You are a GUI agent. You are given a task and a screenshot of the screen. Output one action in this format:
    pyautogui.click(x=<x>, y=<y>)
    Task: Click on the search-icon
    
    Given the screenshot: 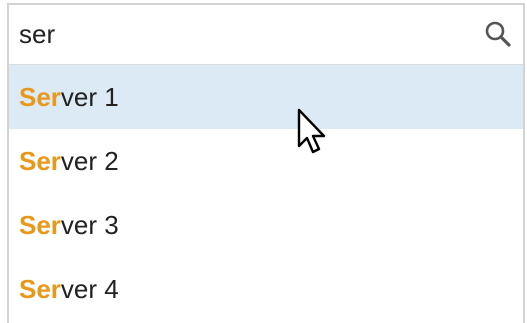 What is the action you would take?
    pyautogui.click(x=498, y=34)
    